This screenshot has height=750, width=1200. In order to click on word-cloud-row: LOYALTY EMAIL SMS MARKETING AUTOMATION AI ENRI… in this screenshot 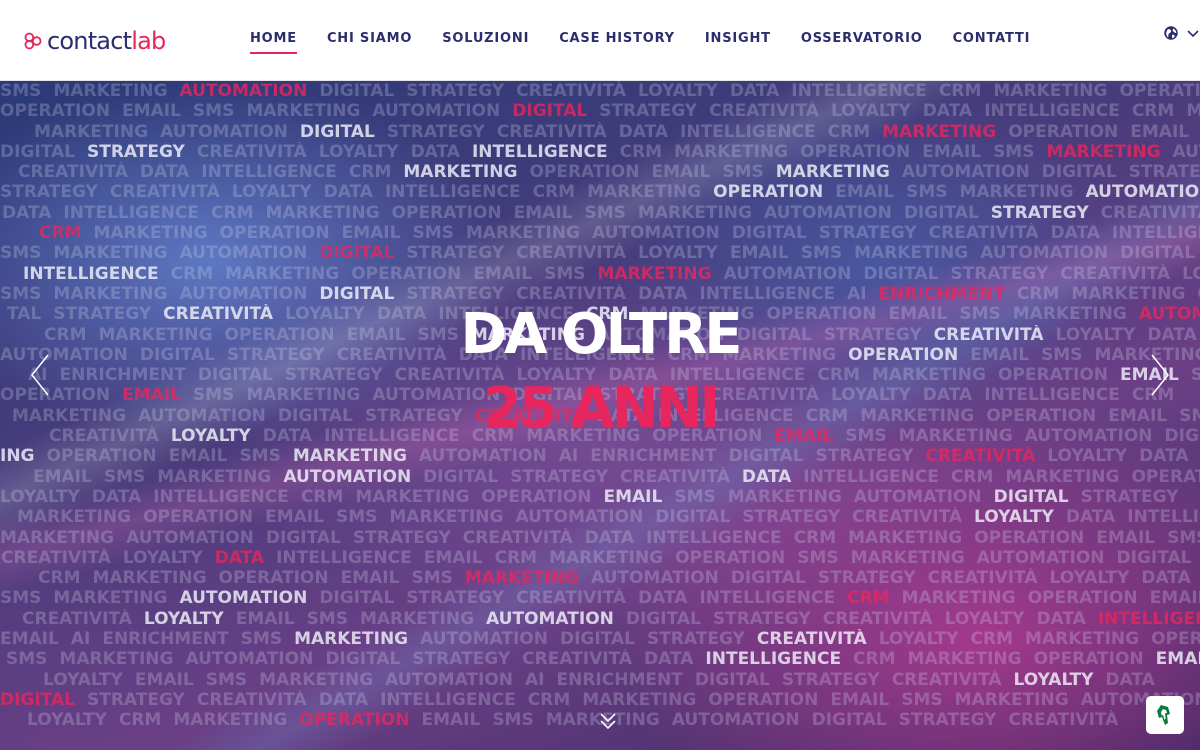, I will do `click(600, 680)`.